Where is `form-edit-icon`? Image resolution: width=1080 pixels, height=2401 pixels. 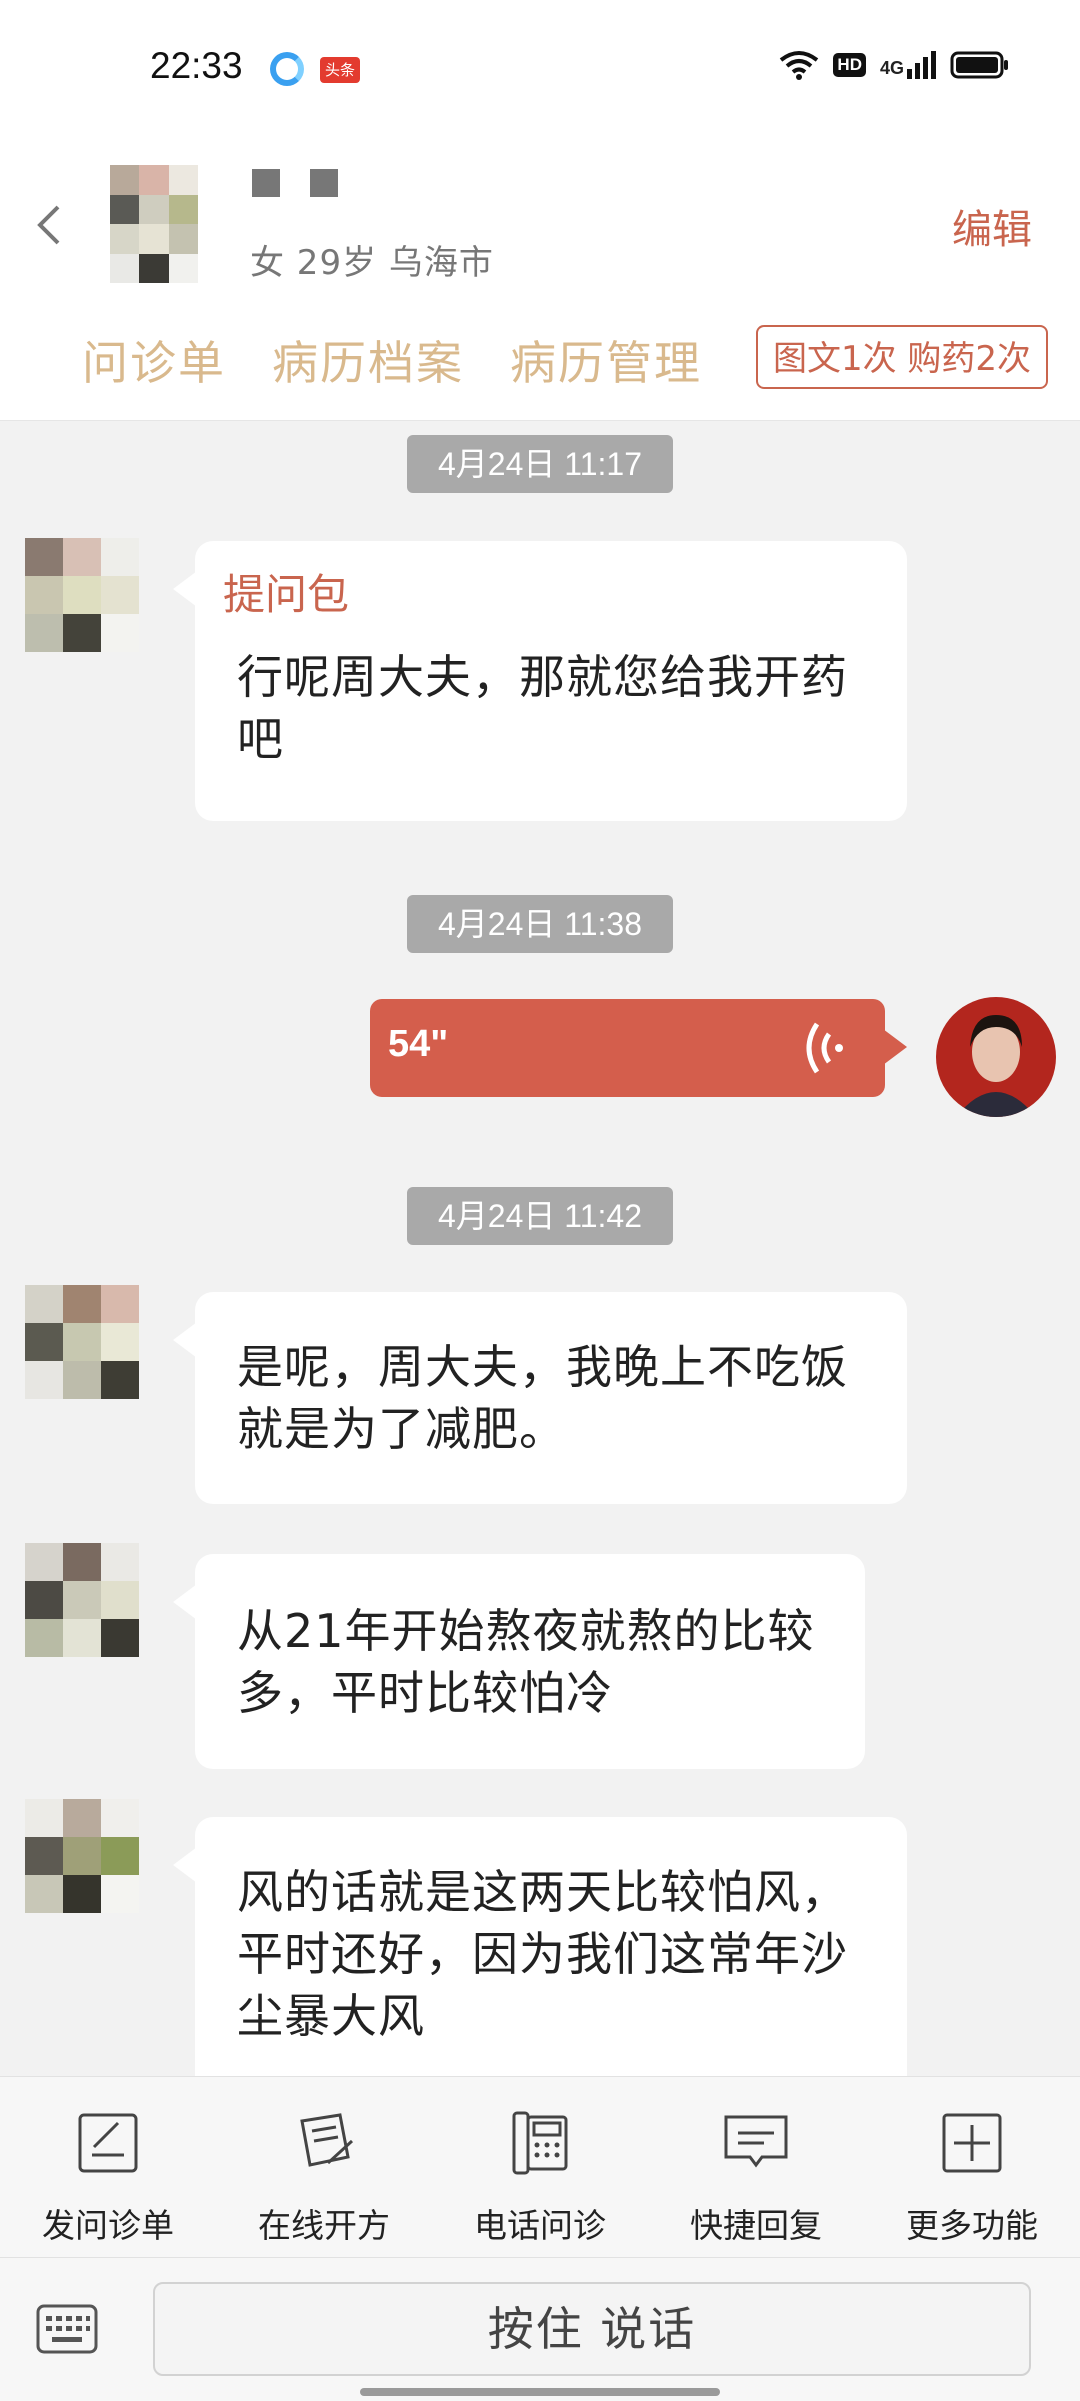 form-edit-icon is located at coordinates (108, 2143).